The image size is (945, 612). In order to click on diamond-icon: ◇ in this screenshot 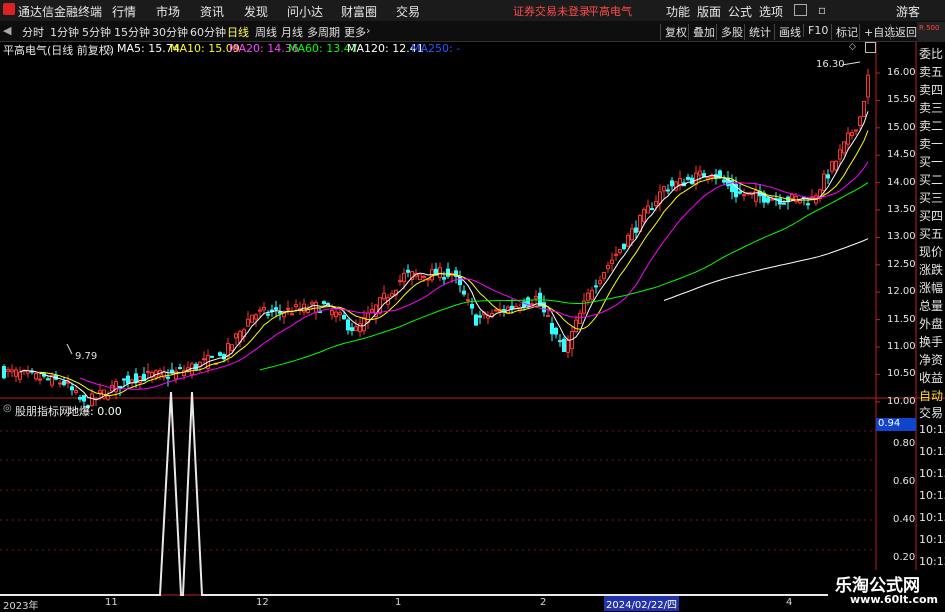, I will do `click(852, 47)`.